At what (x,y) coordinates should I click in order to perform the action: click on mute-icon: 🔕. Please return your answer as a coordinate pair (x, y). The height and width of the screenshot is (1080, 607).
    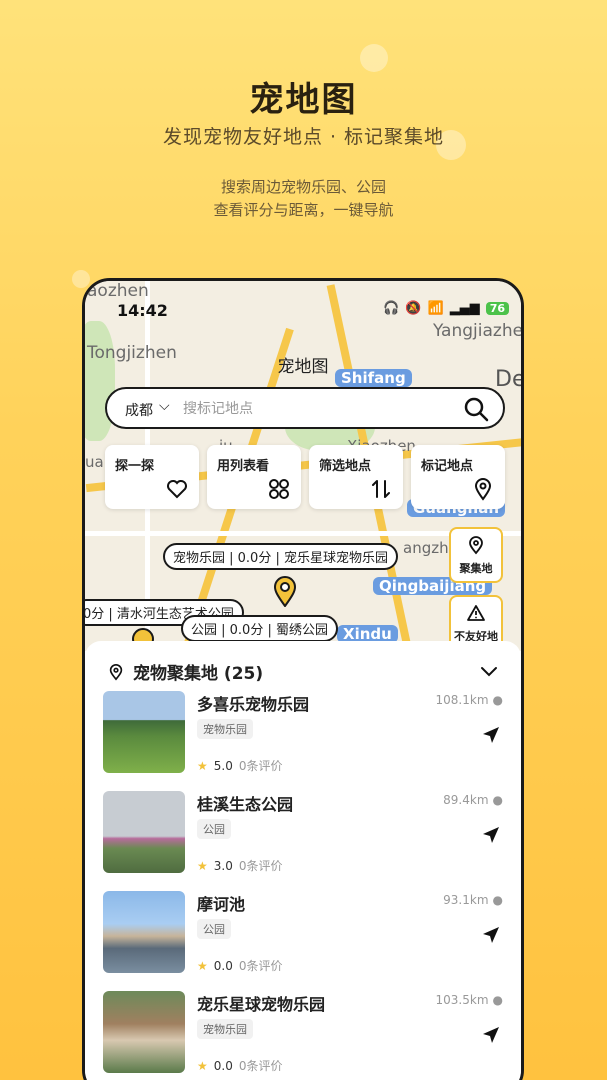
    Looking at the image, I should click on (413, 308).